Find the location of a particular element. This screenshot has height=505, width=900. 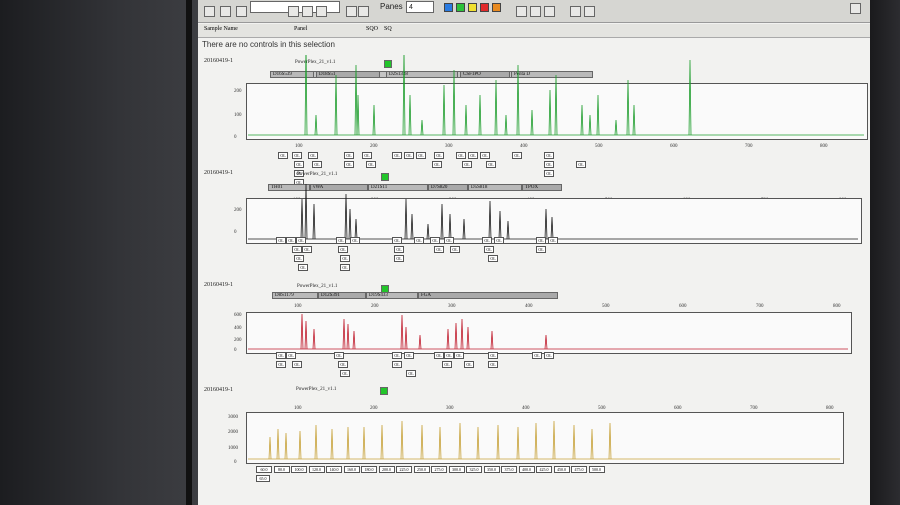

size-call-box: 300.0 is located at coordinates (456, 469).